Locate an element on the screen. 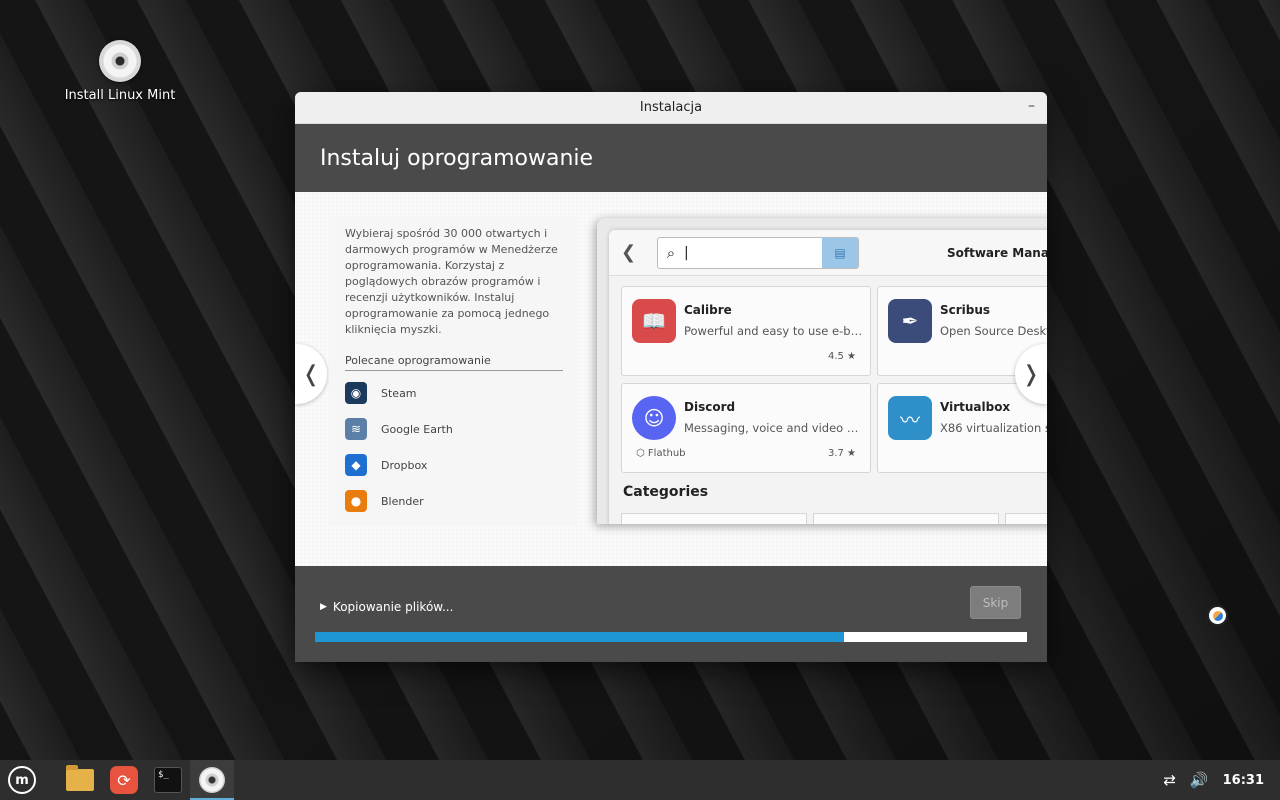 The image size is (1280, 800). app-card-virtualbox: 〰 Virtualbox X86 virtualization so is located at coordinates (962, 428).